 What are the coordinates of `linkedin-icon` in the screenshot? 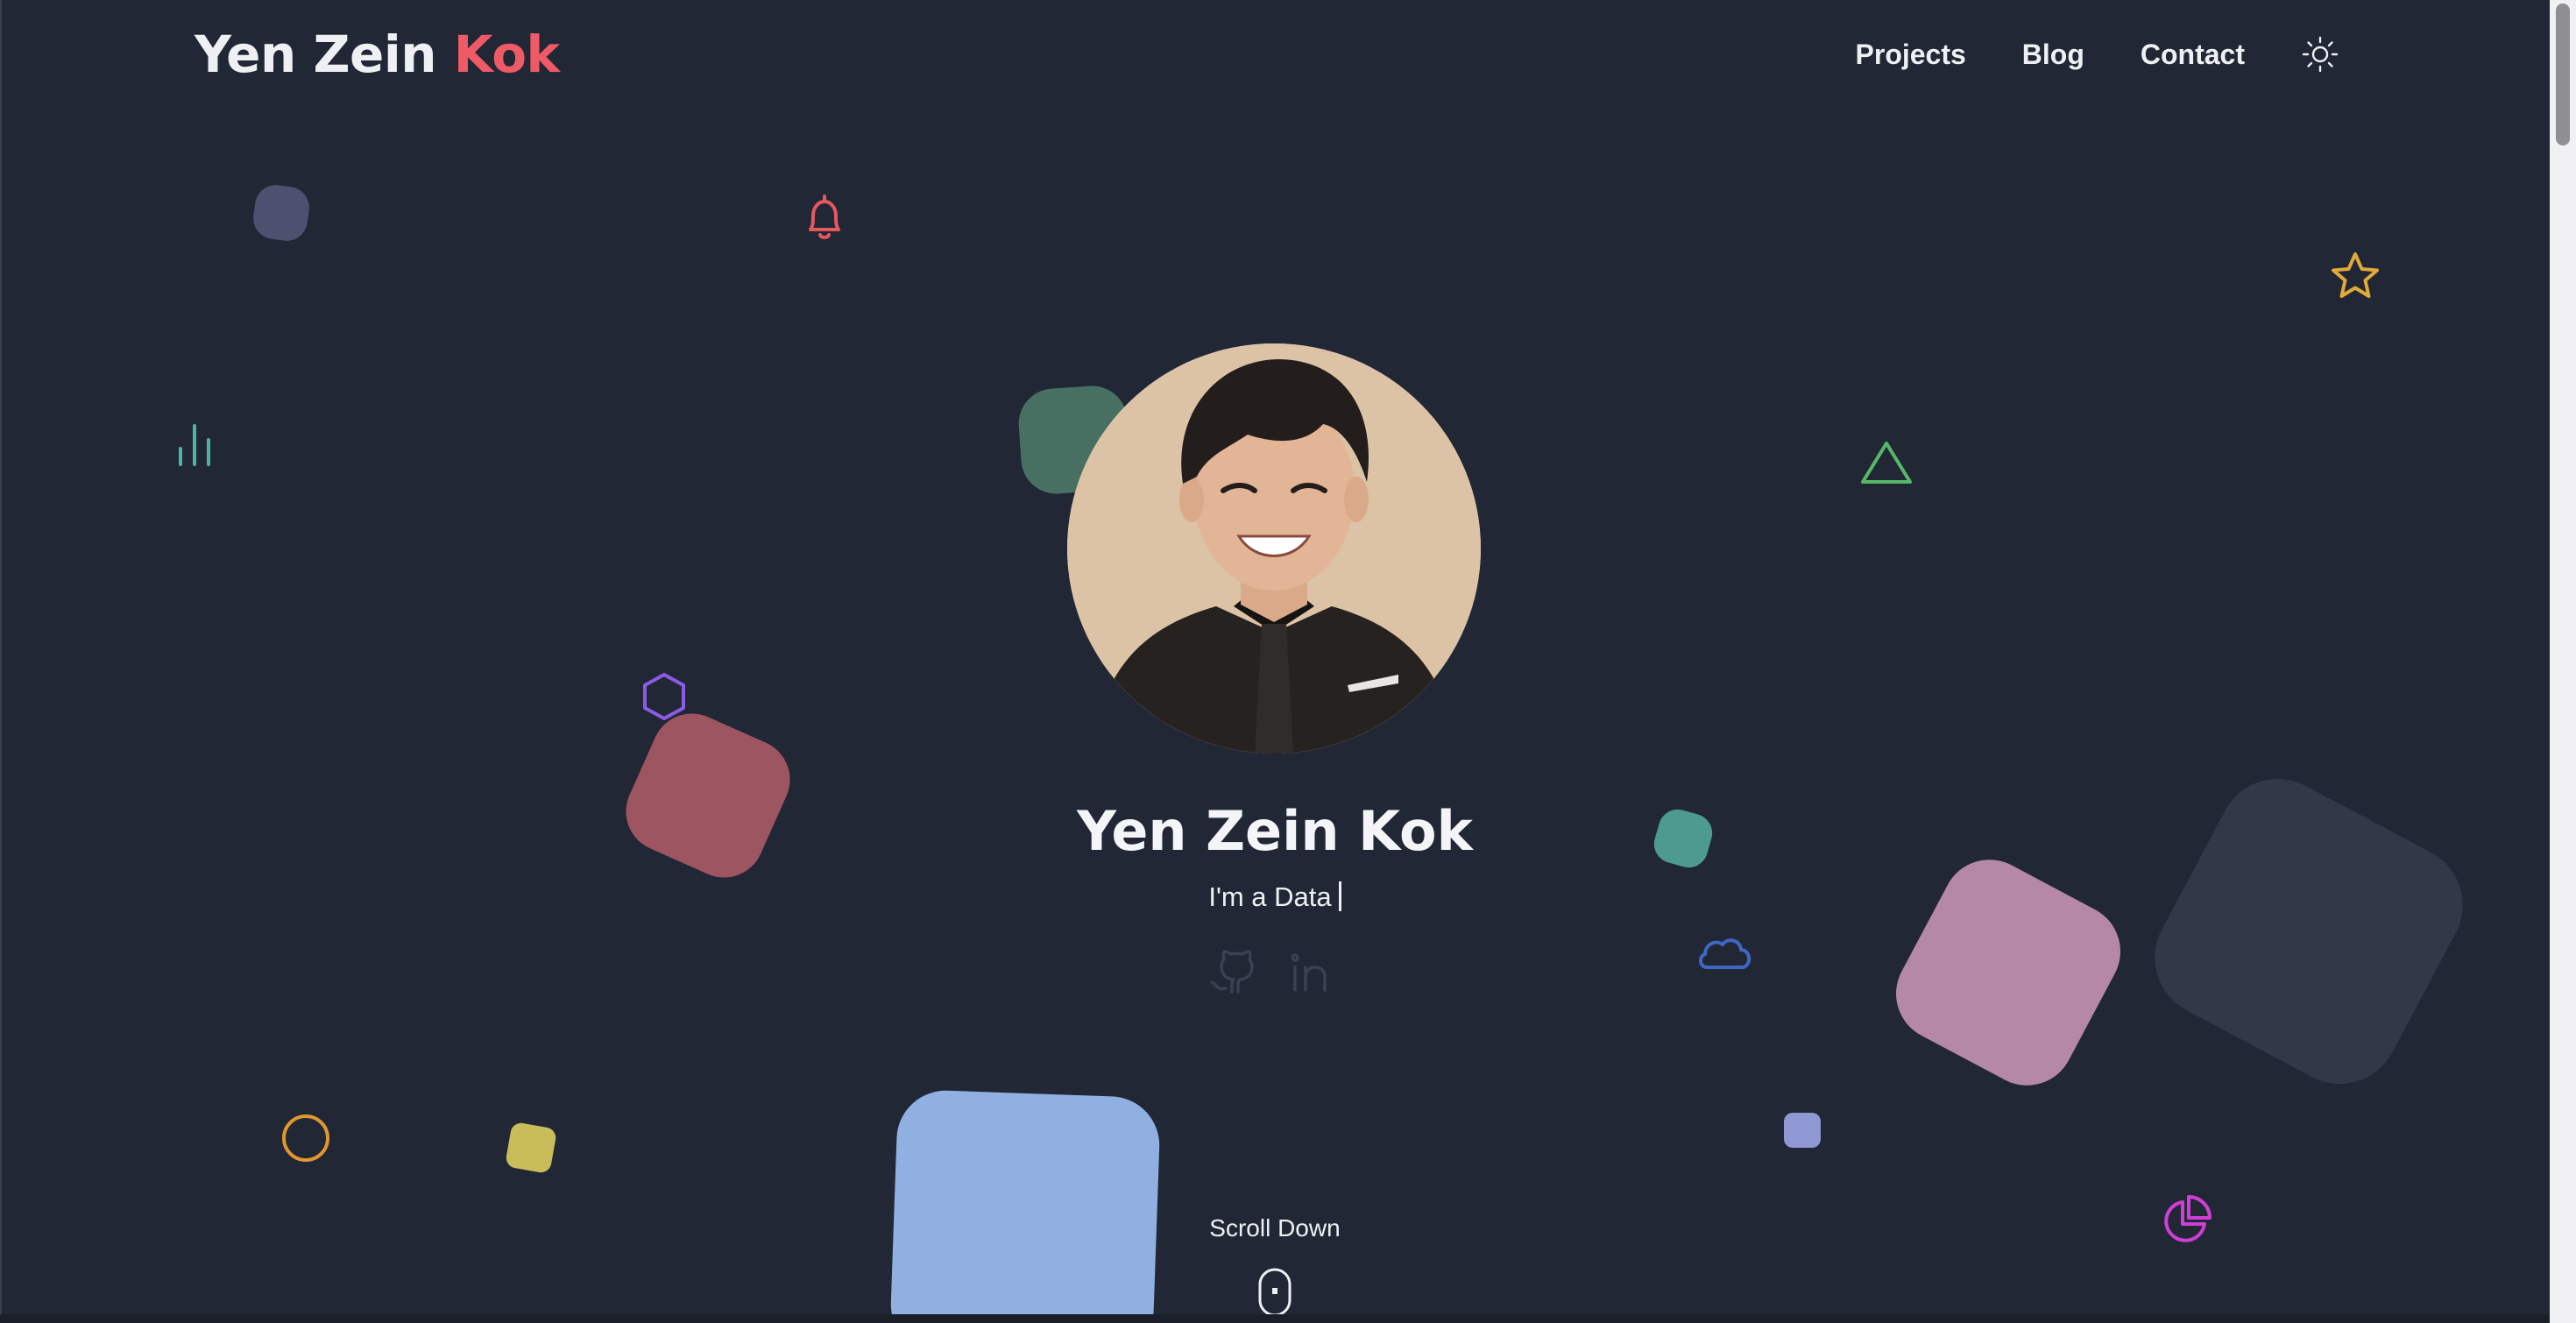 It's located at (1309, 973).